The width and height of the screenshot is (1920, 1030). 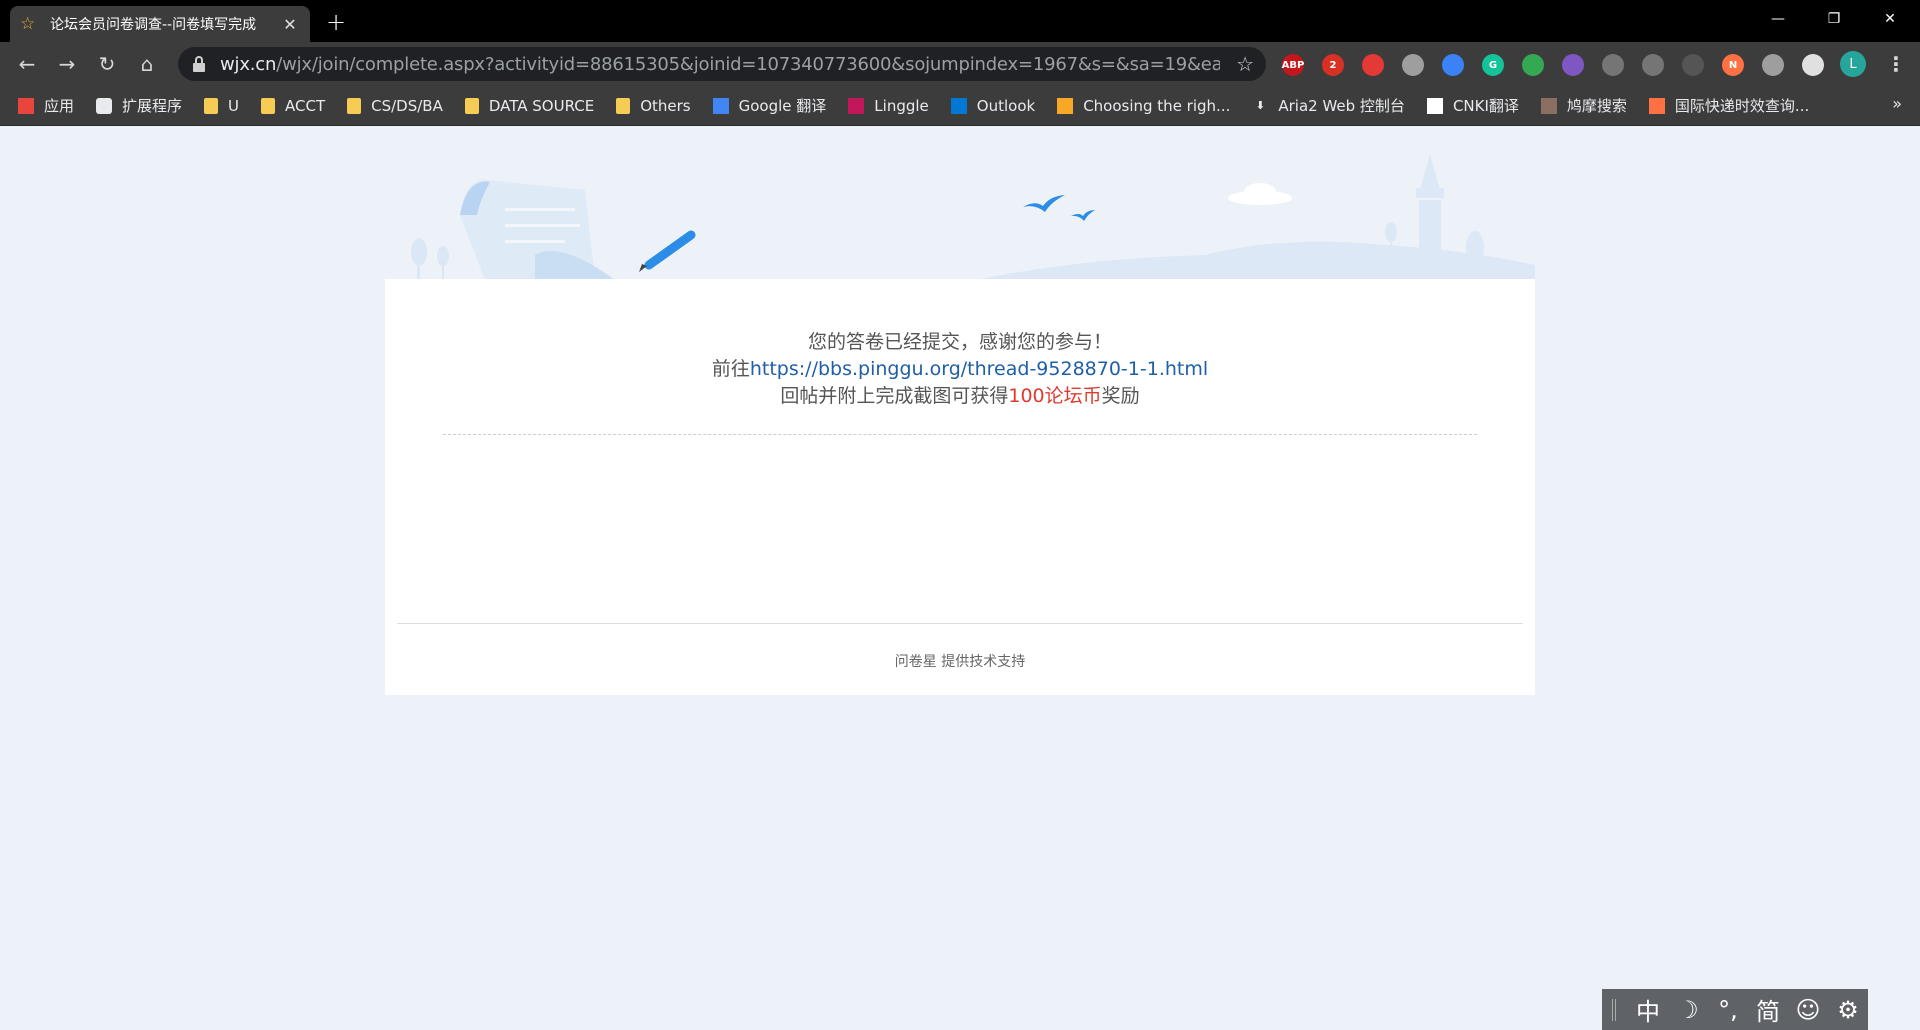 What do you see at coordinates (960, 623) in the screenshot?
I see `footer-divider` at bounding box center [960, 623].